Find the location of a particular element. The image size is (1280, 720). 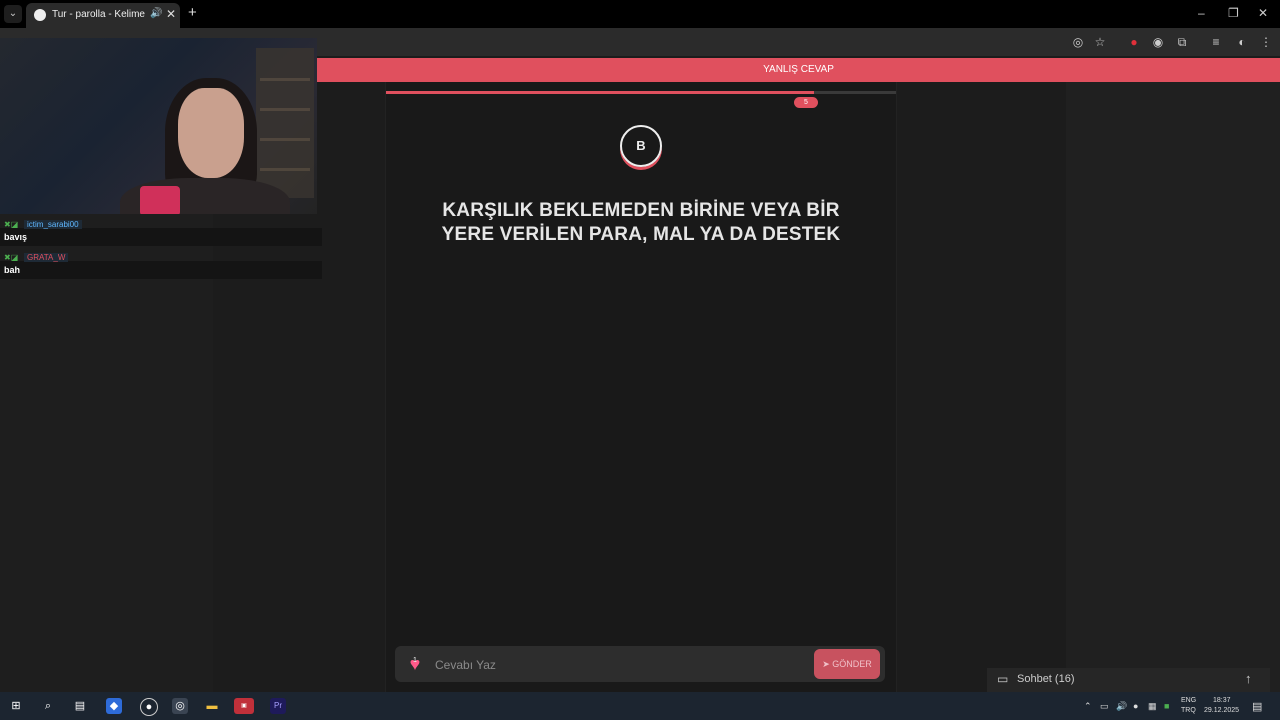

answer-input is located at coordinates (615, 665).